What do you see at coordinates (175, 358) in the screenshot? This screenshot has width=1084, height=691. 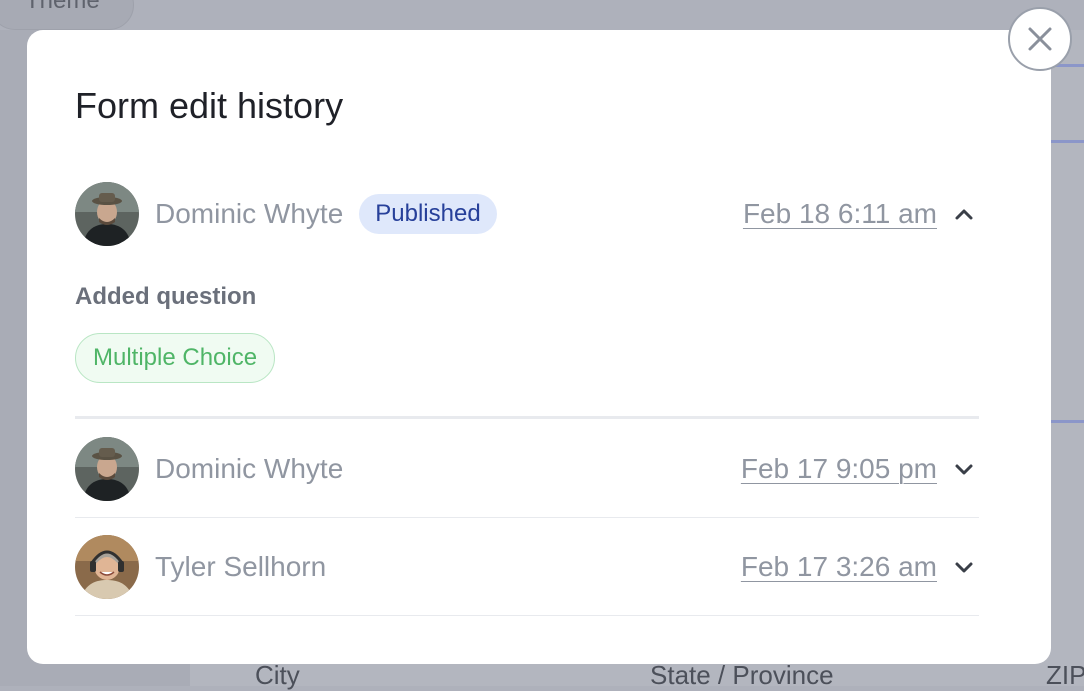 I see `question-type-chip: Multiple Choice` at bounding box center [175, 358].